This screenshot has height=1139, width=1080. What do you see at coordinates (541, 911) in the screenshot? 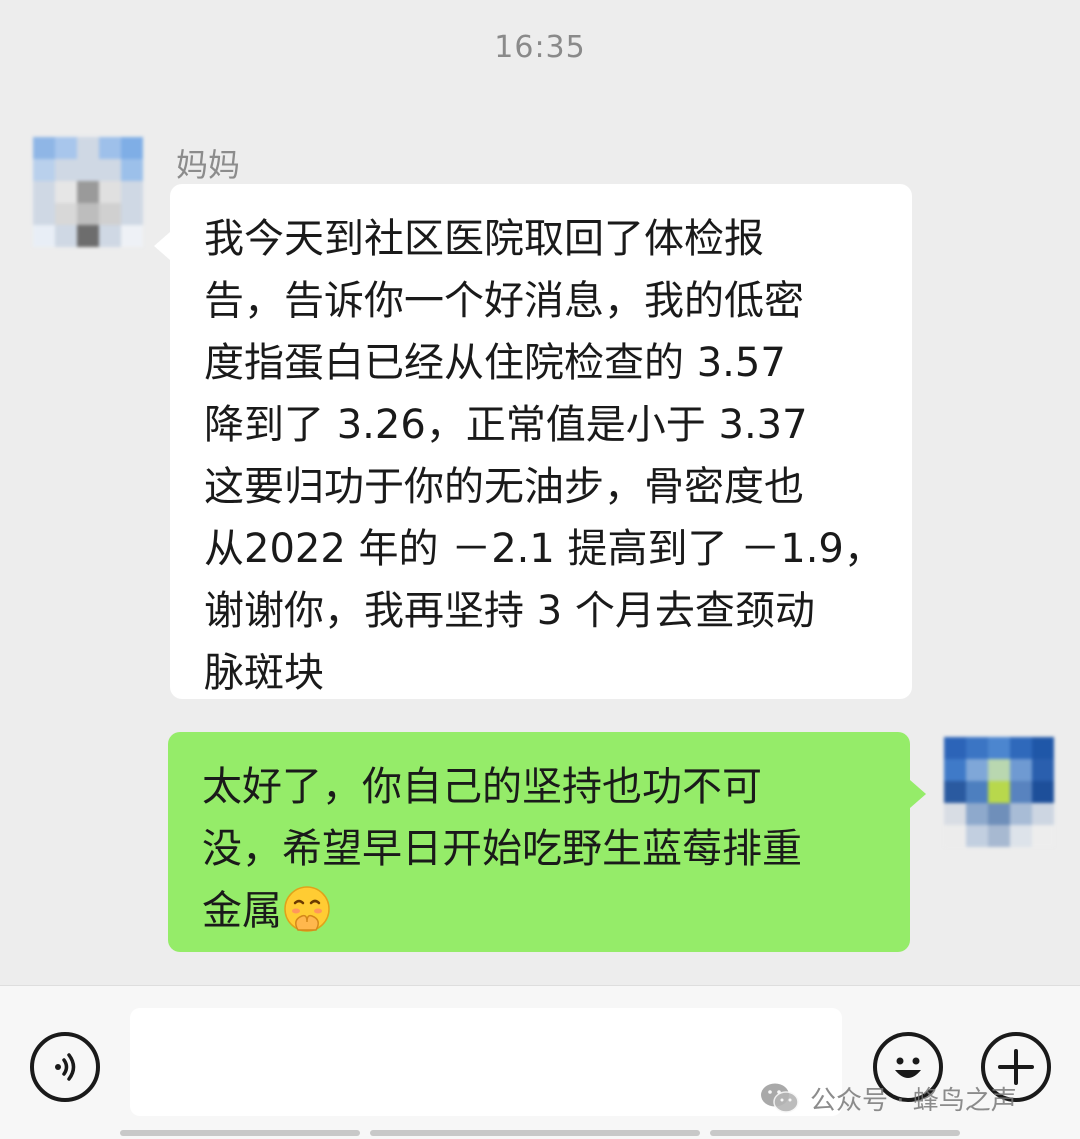
I see `message-line-last: 金属` at bounding box center [541, 911].